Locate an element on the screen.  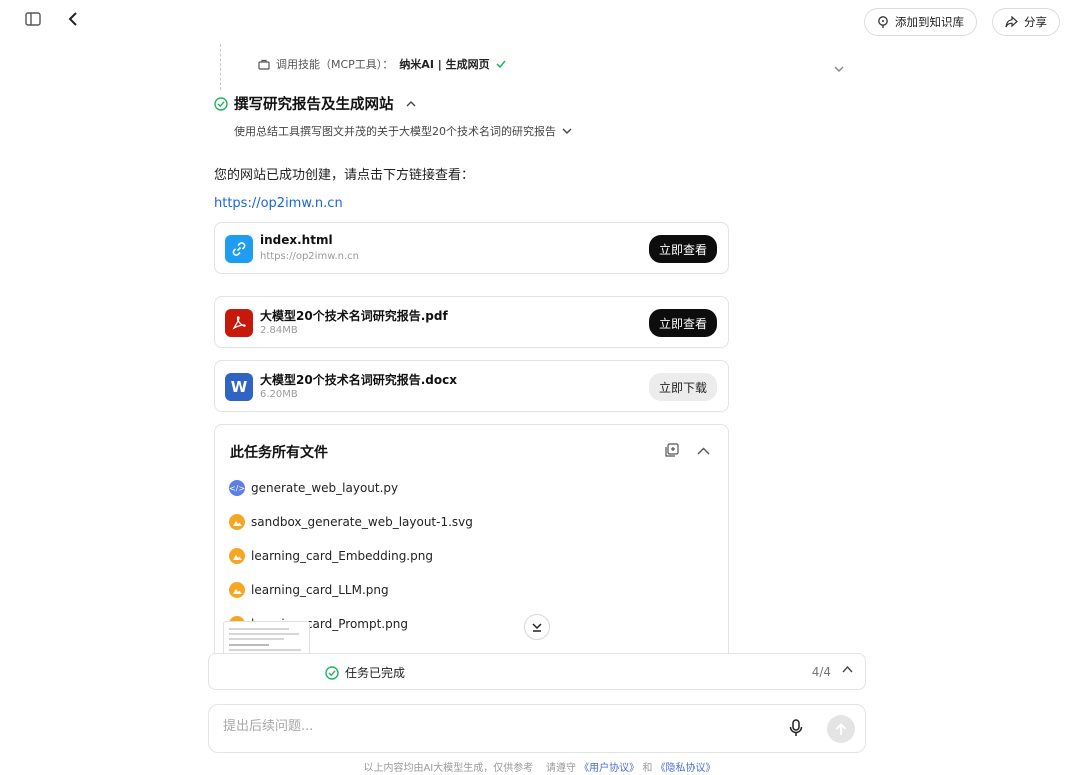
arrow-down-icon is located at coordinates (537, 627).